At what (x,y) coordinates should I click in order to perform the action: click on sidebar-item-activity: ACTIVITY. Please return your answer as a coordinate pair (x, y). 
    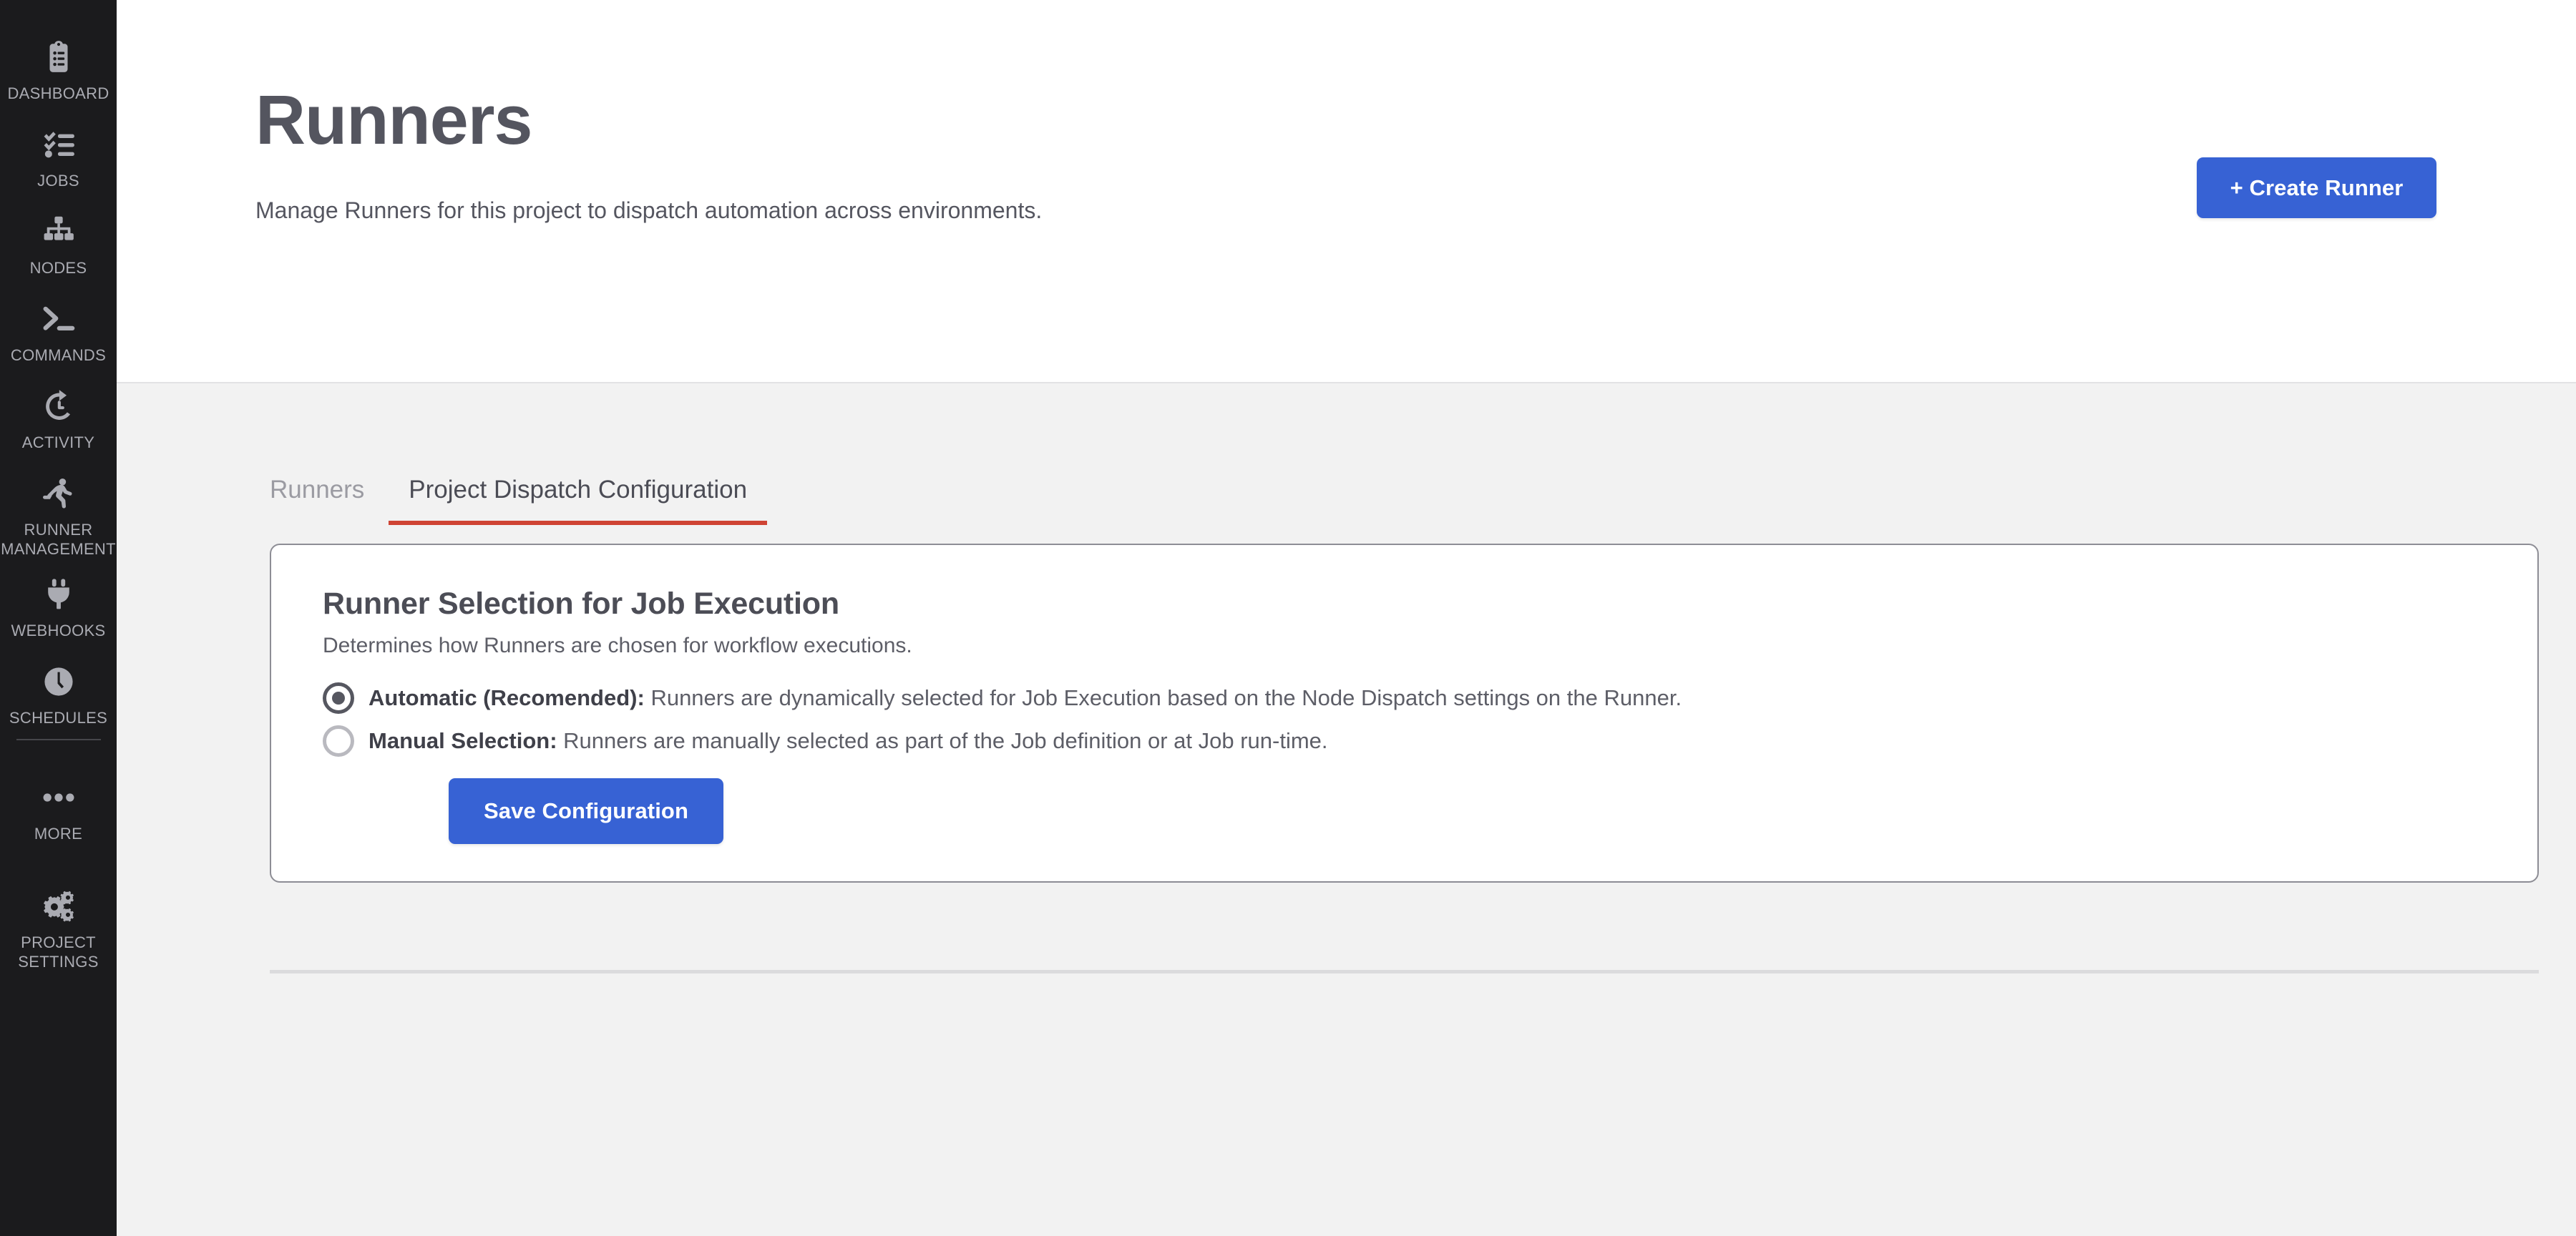
    Looking at the image, I should click on (59, 419).